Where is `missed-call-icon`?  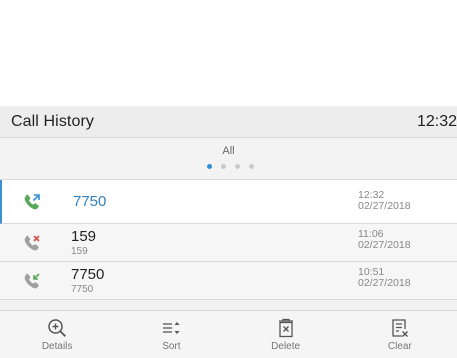 missed-call-icon is located at coordinates (32, 243).